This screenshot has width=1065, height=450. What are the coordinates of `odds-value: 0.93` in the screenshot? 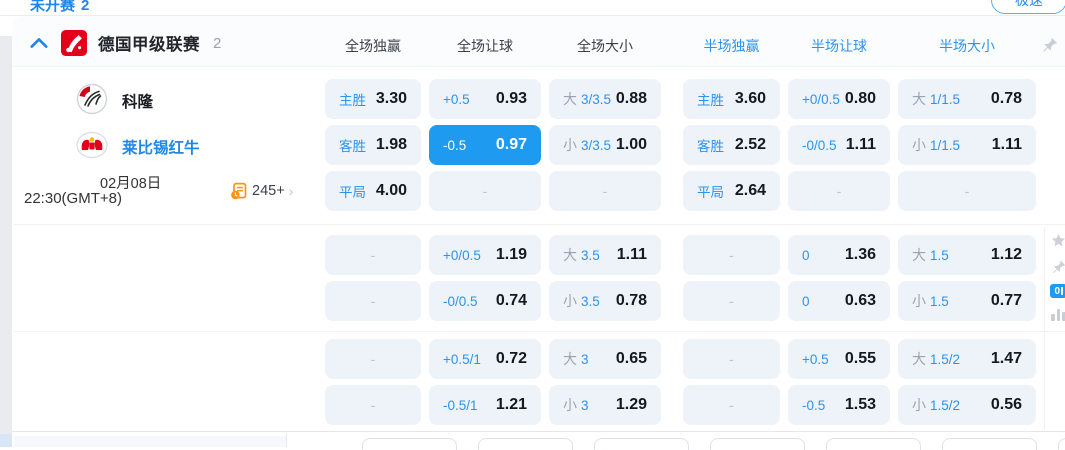 It's located at (511, 98).